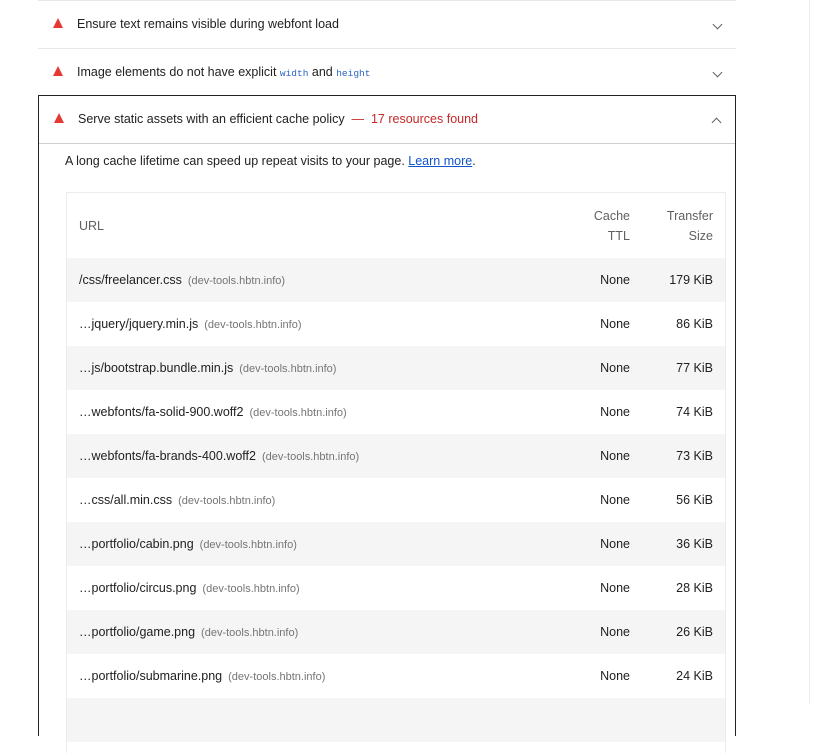  I want to click on table-header-row: URL Cache TTL Transfer Size, so click(396, 225).